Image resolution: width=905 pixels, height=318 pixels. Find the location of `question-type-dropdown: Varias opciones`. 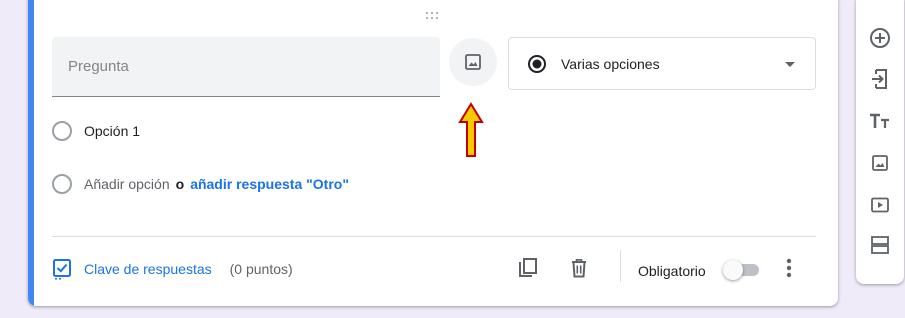

question-type-dropdown: Varias opciones is located at coordinates (662, 63).